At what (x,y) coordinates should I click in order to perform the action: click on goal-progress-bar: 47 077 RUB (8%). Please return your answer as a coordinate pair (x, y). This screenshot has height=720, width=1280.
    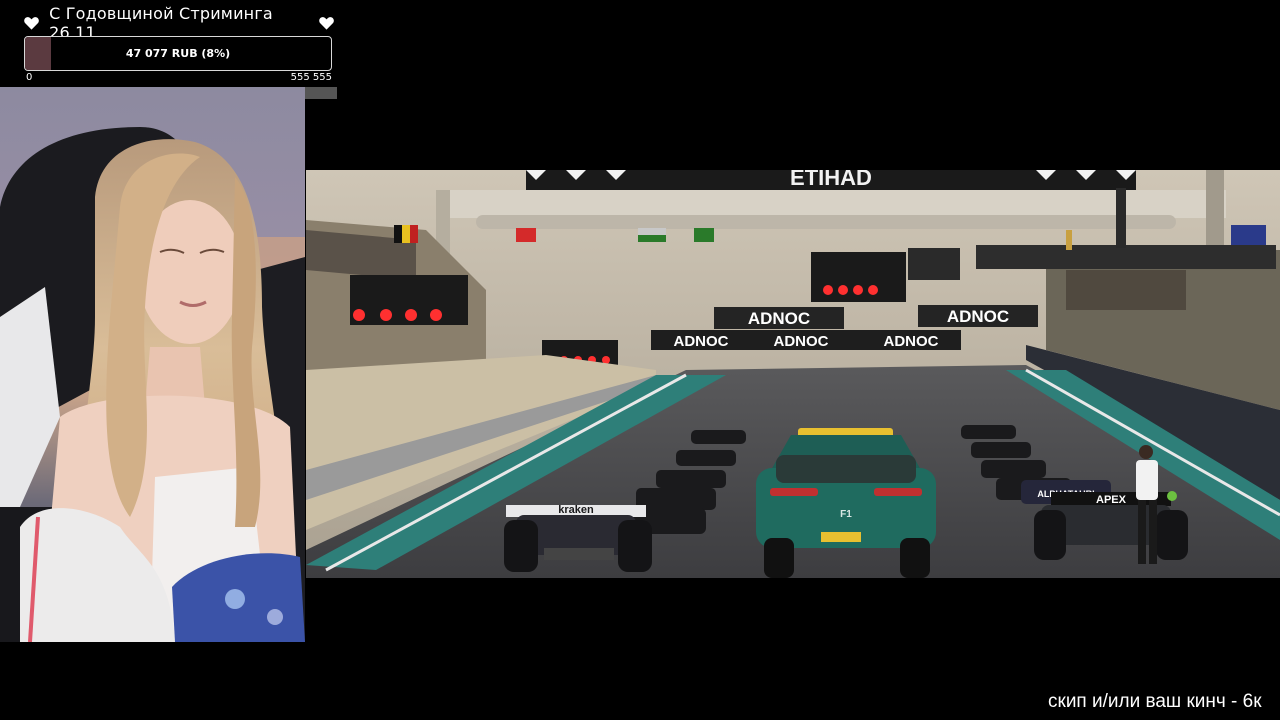
    Looking at the image, I should click on (178, 53).